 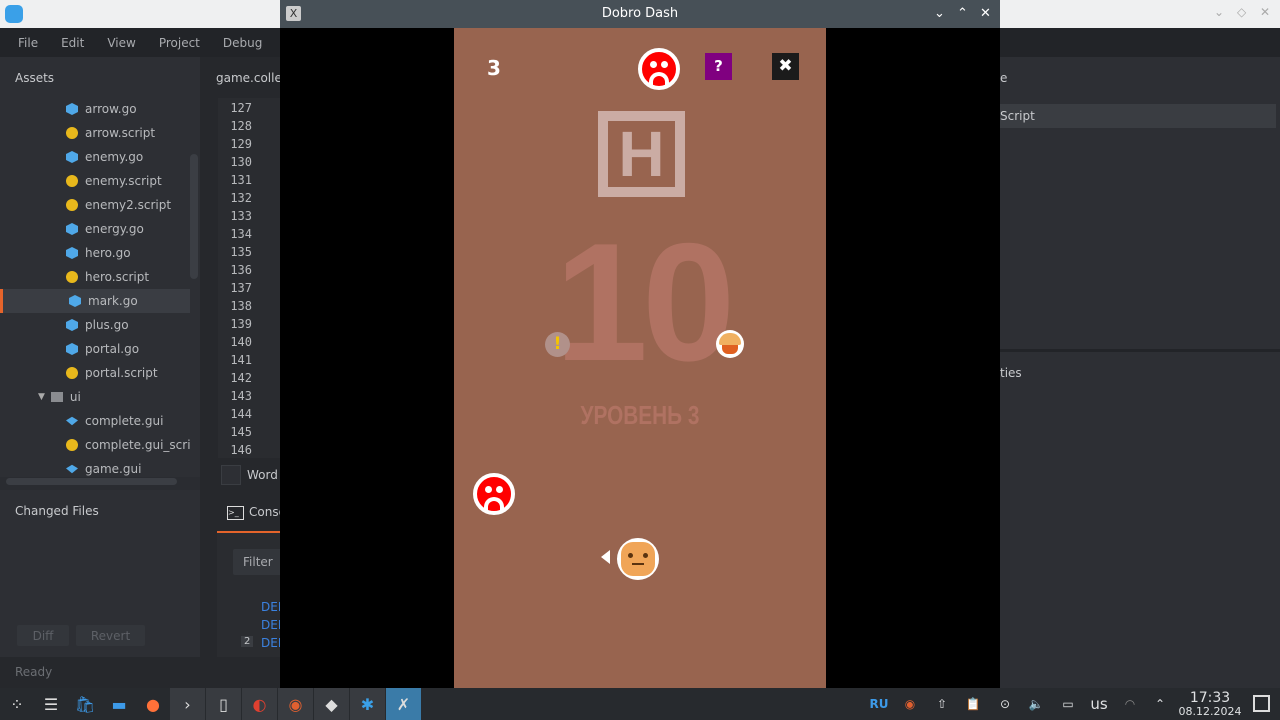 I want to click on task-dobro-dash: ✗, so click(x=403, y=704).